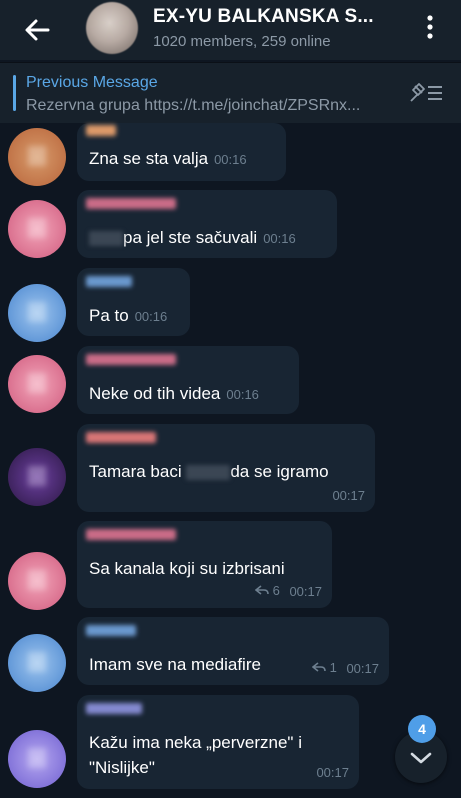 Image resolution: width=461 pixels, height=798 pixels. Describe the element at coordinates (14, 93) in the screenshot. I see `pinned-indicator` at that location.